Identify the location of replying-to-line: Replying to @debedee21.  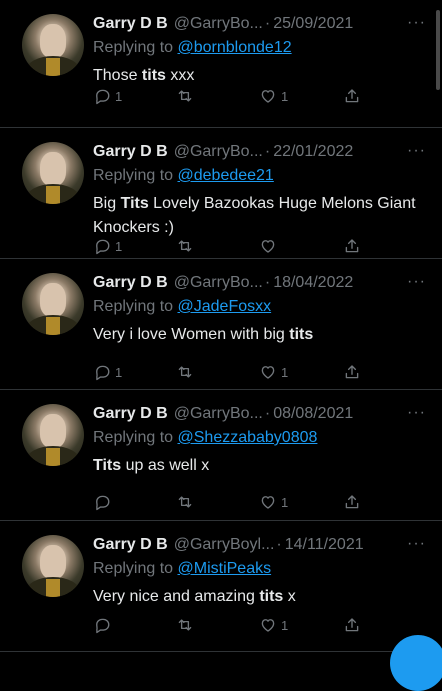
(261, 176).